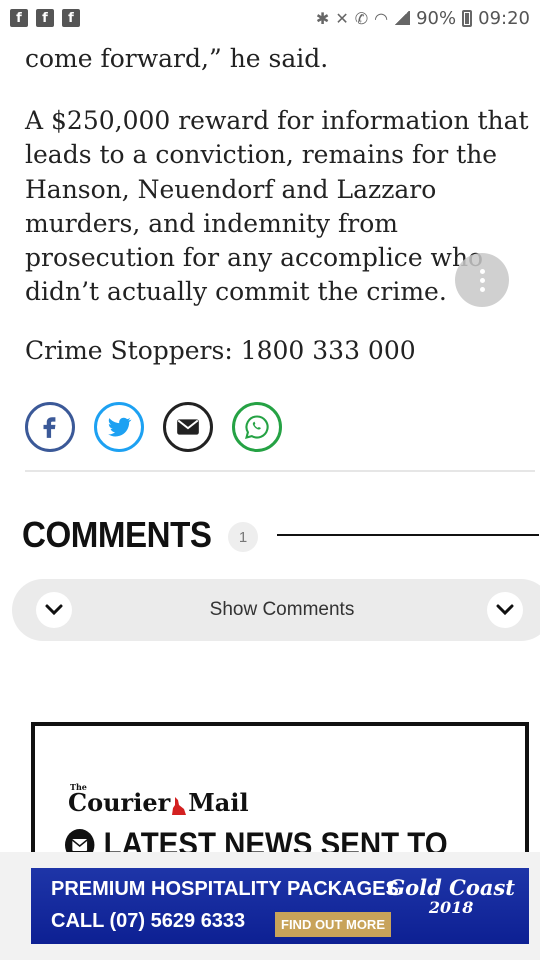  I want to click on share-facebook-button, so click(50, 427).